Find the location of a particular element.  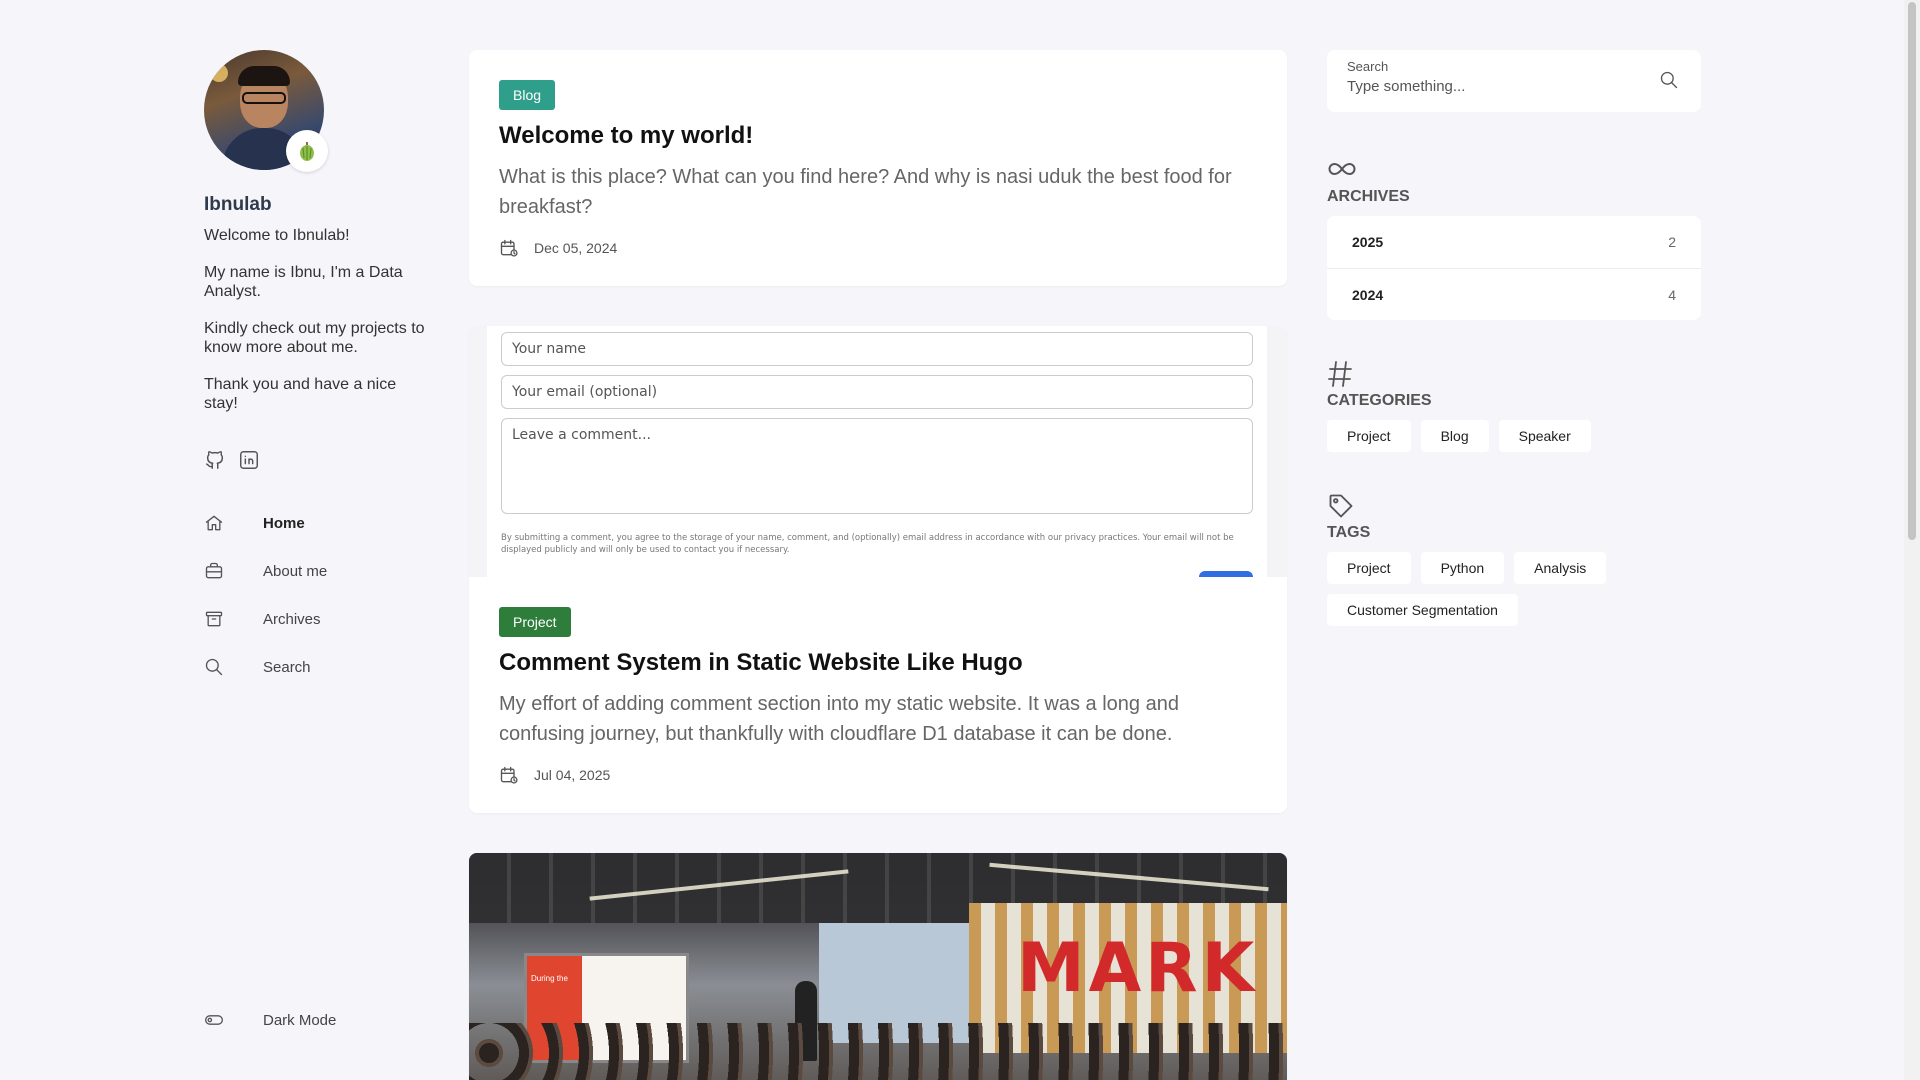

briefcase-icon is located at coordinates (214, 571).